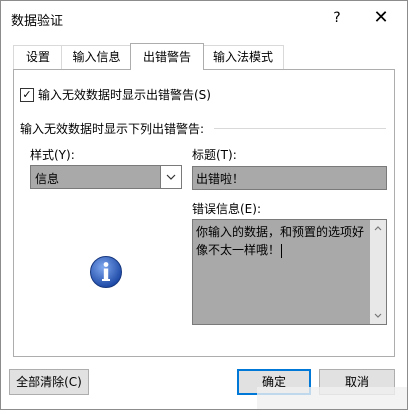 The image size is (408, 410). I want to click on error-message-scrollbar, so click(378, 272).